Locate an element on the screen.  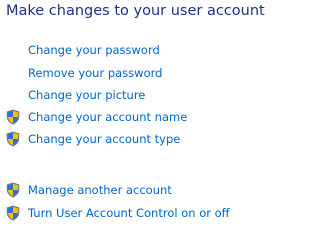
task-link-manage-another-account: Manage another account is located at coordinates (100, 190).